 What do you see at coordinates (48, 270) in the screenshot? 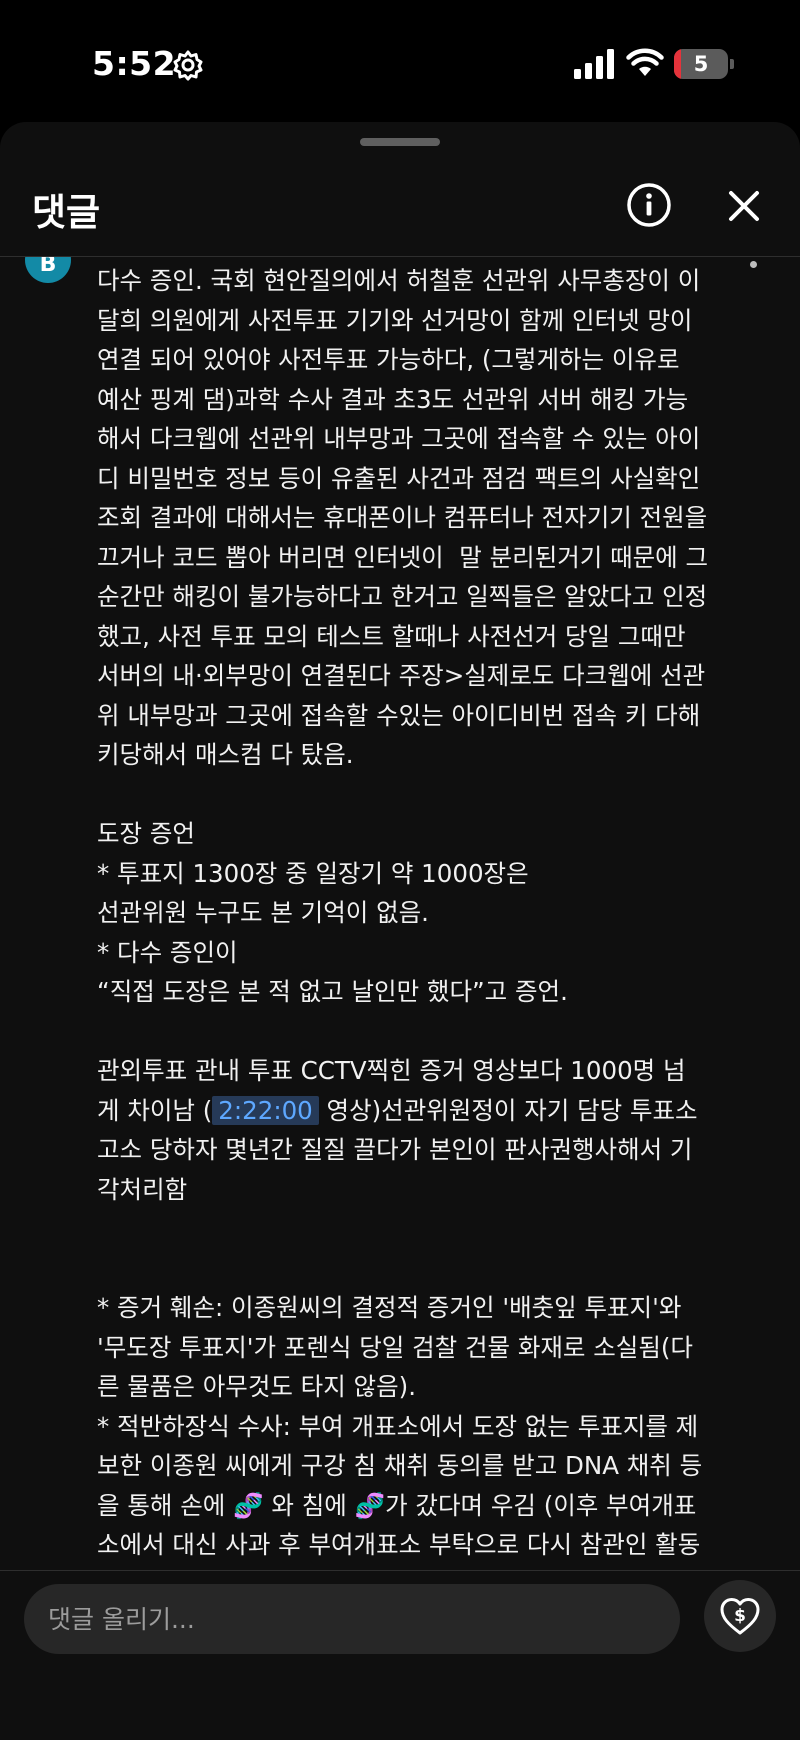
I see `avatar: B` at bounding box center [48, 270].